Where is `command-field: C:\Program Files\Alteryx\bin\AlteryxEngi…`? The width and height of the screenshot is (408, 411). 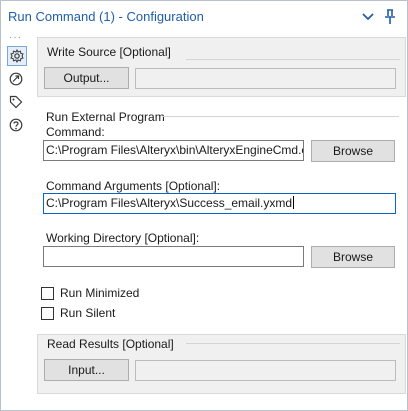 command-field: C:\Program Files\Alteryx\bin\AlteryxEngi… is located at coordinates (173, 150).